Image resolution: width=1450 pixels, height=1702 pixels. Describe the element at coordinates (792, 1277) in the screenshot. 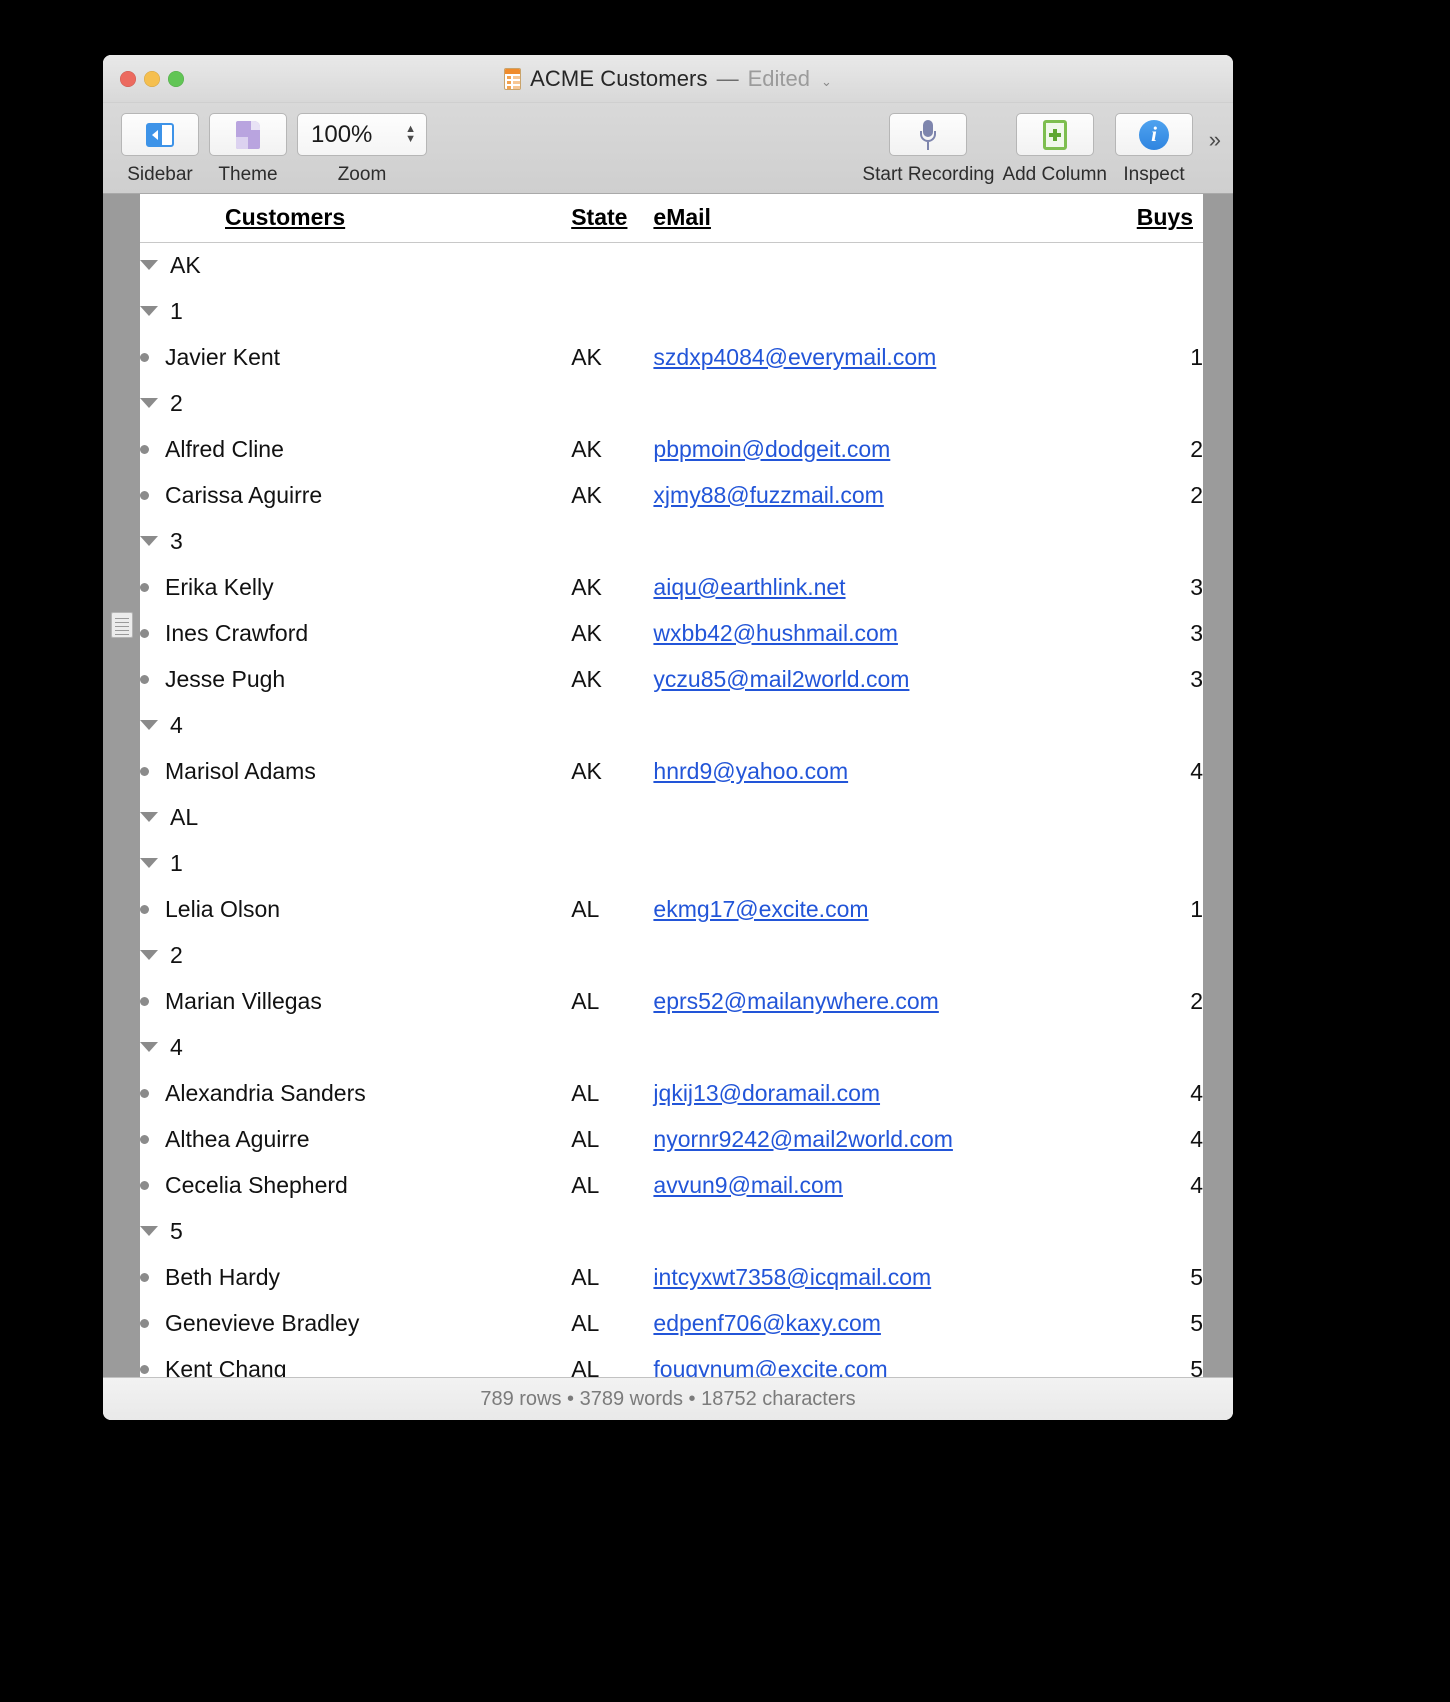

I see `email-link: intcyxwt7358@icqmail.com` at that location.